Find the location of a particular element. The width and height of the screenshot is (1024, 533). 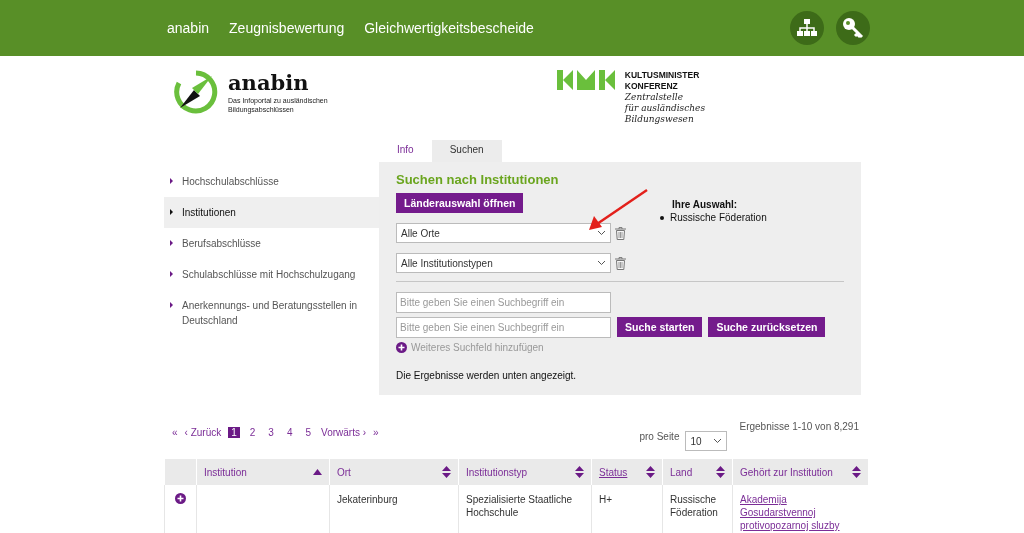

per-page-dropdown: 10 is located at coordinates (706, 441).